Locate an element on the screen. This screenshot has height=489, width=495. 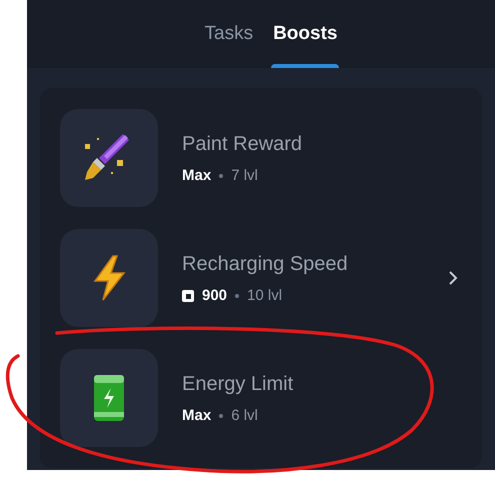
boost-name: Paint Reward is located at coordinates (243, 144).